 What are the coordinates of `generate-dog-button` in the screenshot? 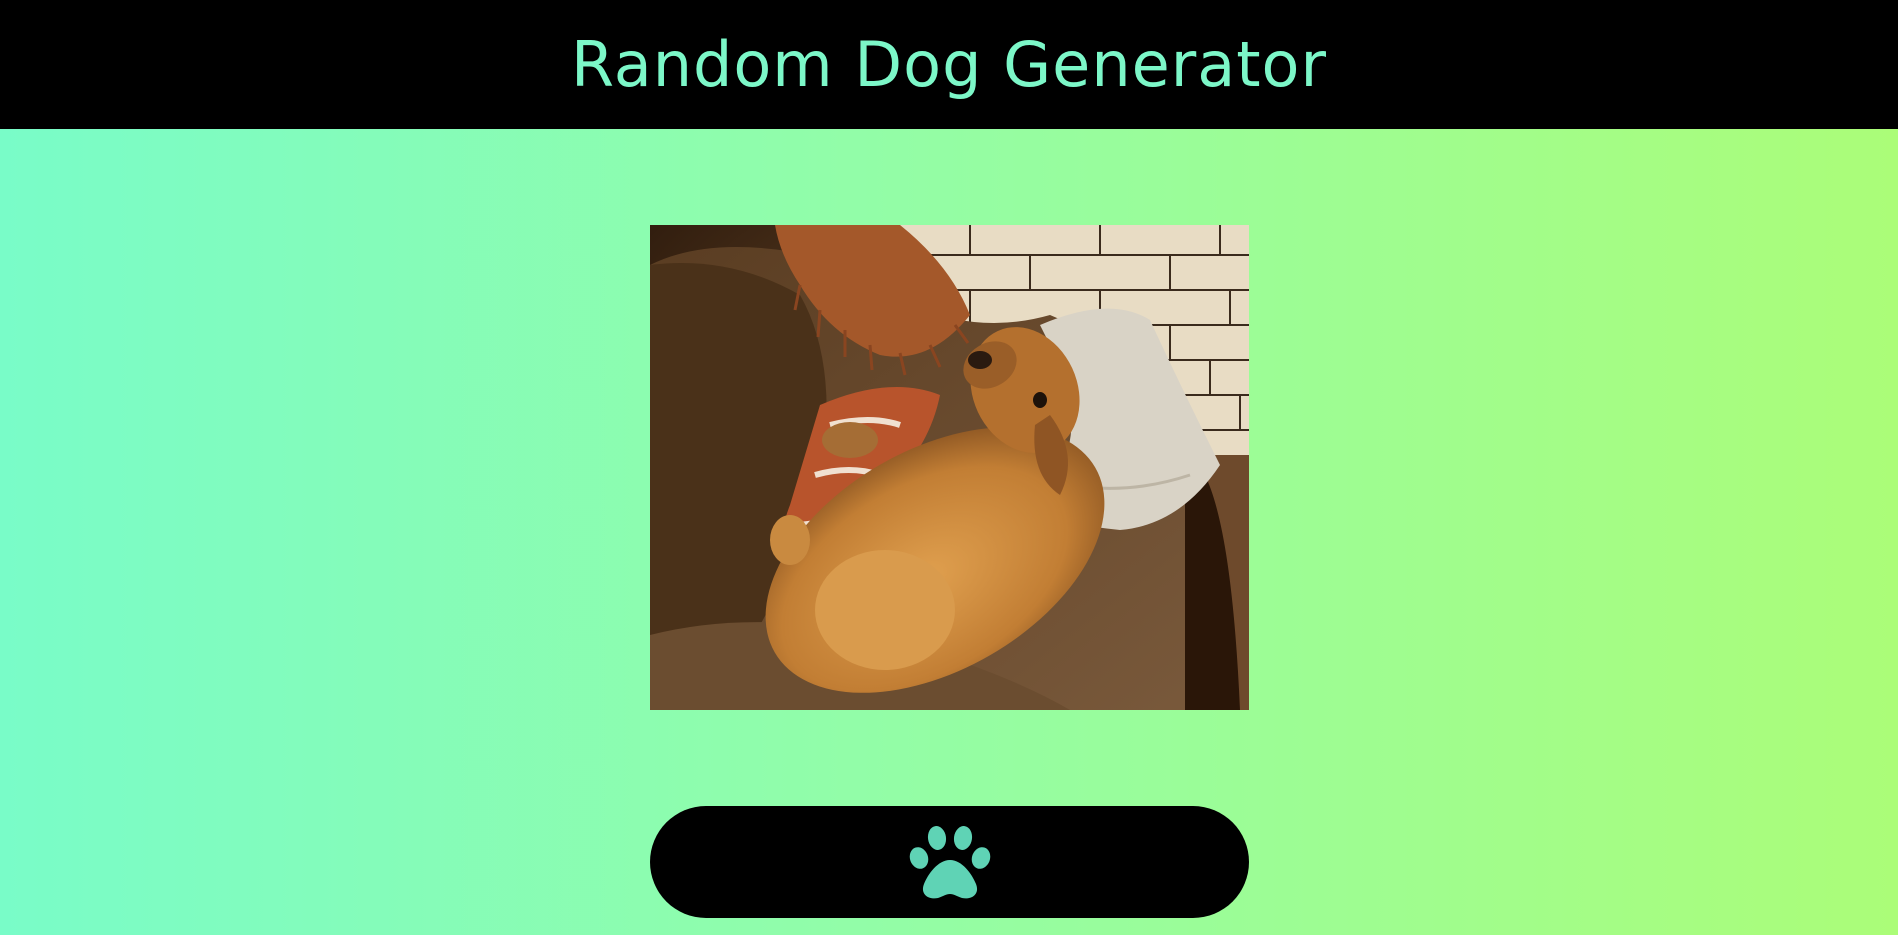 It's located at (949, 862).